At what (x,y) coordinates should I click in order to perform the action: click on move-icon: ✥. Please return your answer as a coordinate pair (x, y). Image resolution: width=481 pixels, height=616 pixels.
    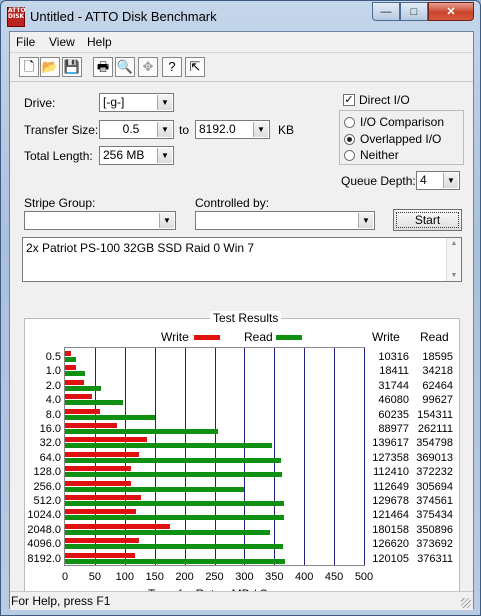
    Looking at the image, I should click on (148, 67).